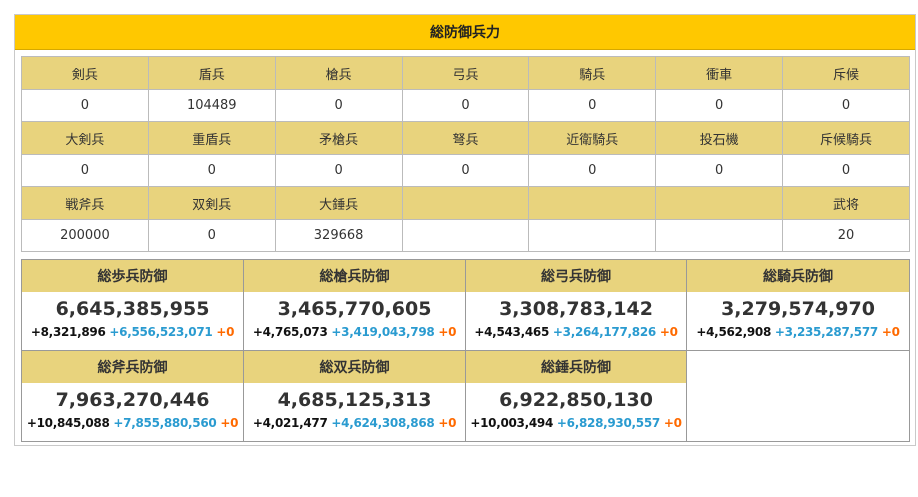 The width and height of the screenshot is (918, 497). I want to click on unit-value-row: 0 0 0 0 0 0 0, so click(465, 170).